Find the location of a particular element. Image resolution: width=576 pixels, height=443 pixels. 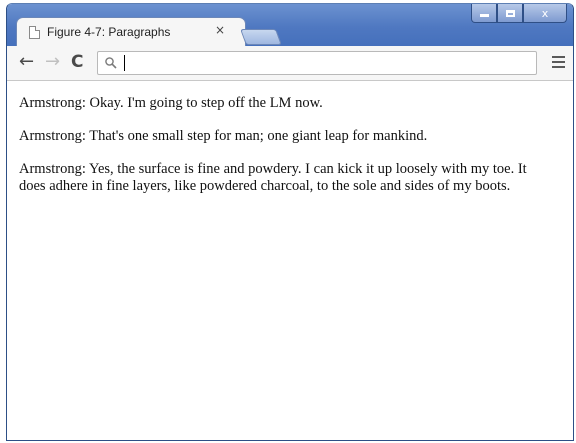

close-window-button: x is located at coordinates (545, 13).